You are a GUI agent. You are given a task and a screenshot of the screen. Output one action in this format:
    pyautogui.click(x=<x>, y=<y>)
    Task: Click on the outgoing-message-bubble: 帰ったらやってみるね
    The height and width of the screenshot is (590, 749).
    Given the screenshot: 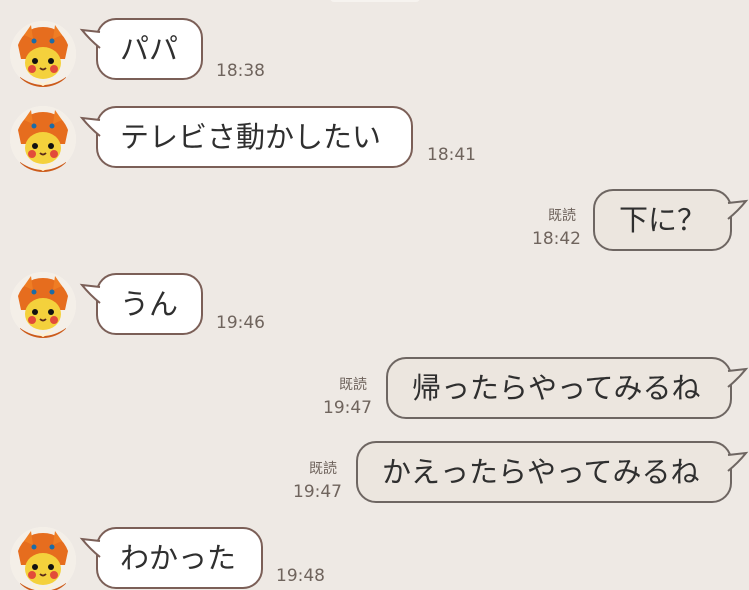 What is the action you would take?
    pyautogui.click(x=567, y=388)
    